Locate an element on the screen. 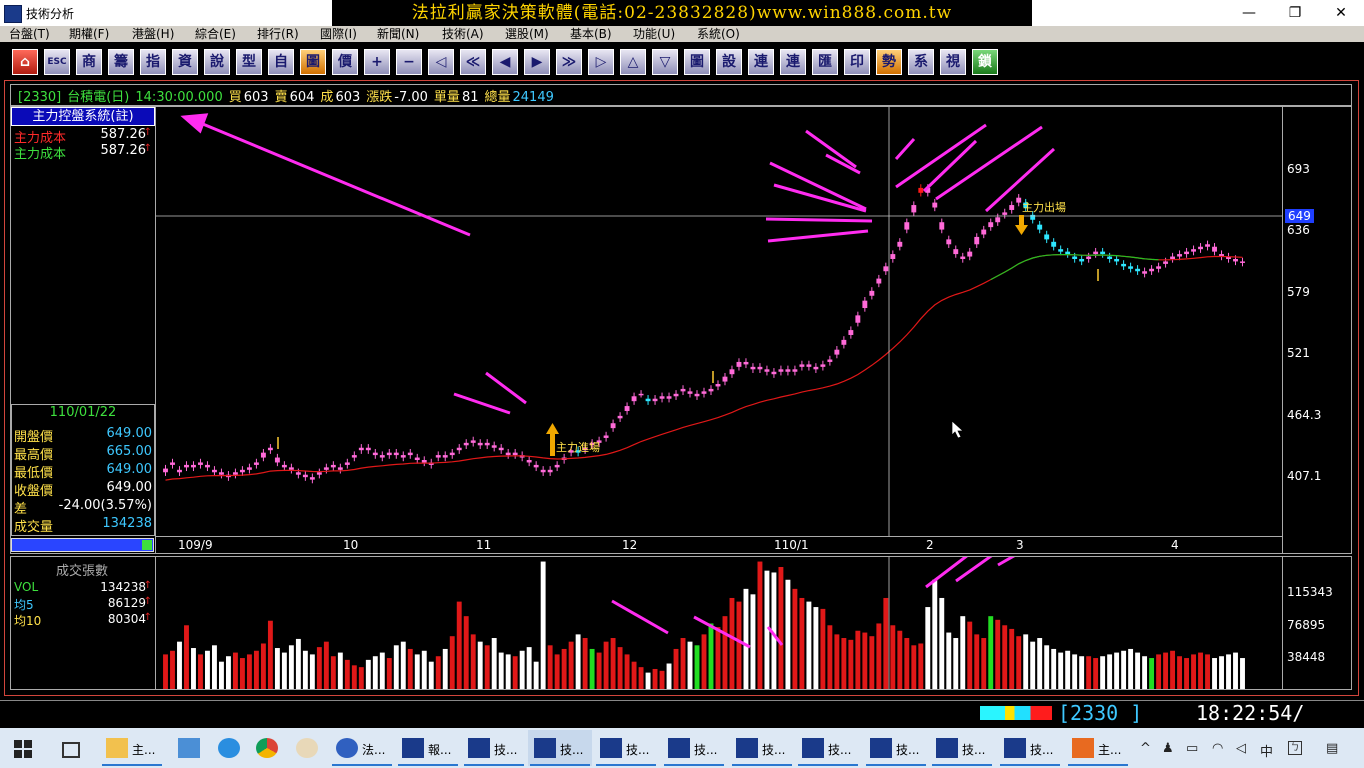 The height and width of the screenshot is (768, 1364). tool-button: ▷ is located at coordinates (601, 62).